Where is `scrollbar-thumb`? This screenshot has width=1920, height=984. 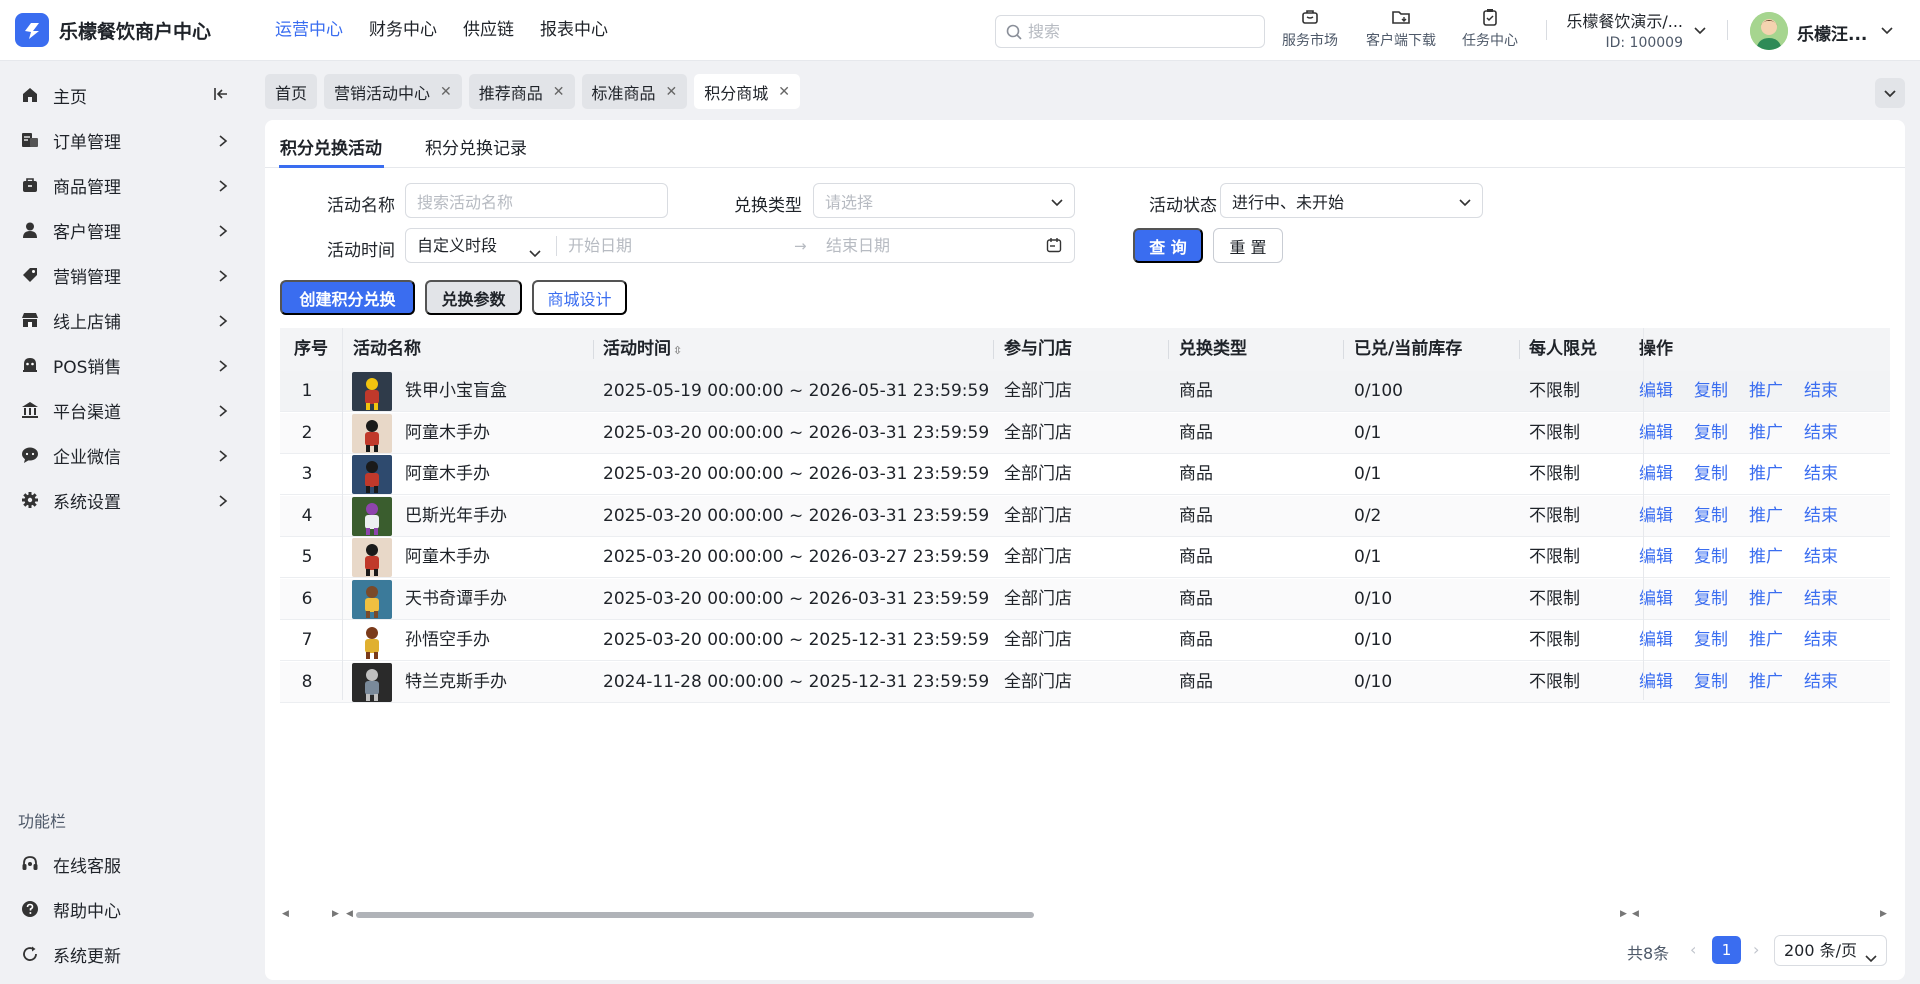 scrollbar-thumb is located at coordinates (695, 915).